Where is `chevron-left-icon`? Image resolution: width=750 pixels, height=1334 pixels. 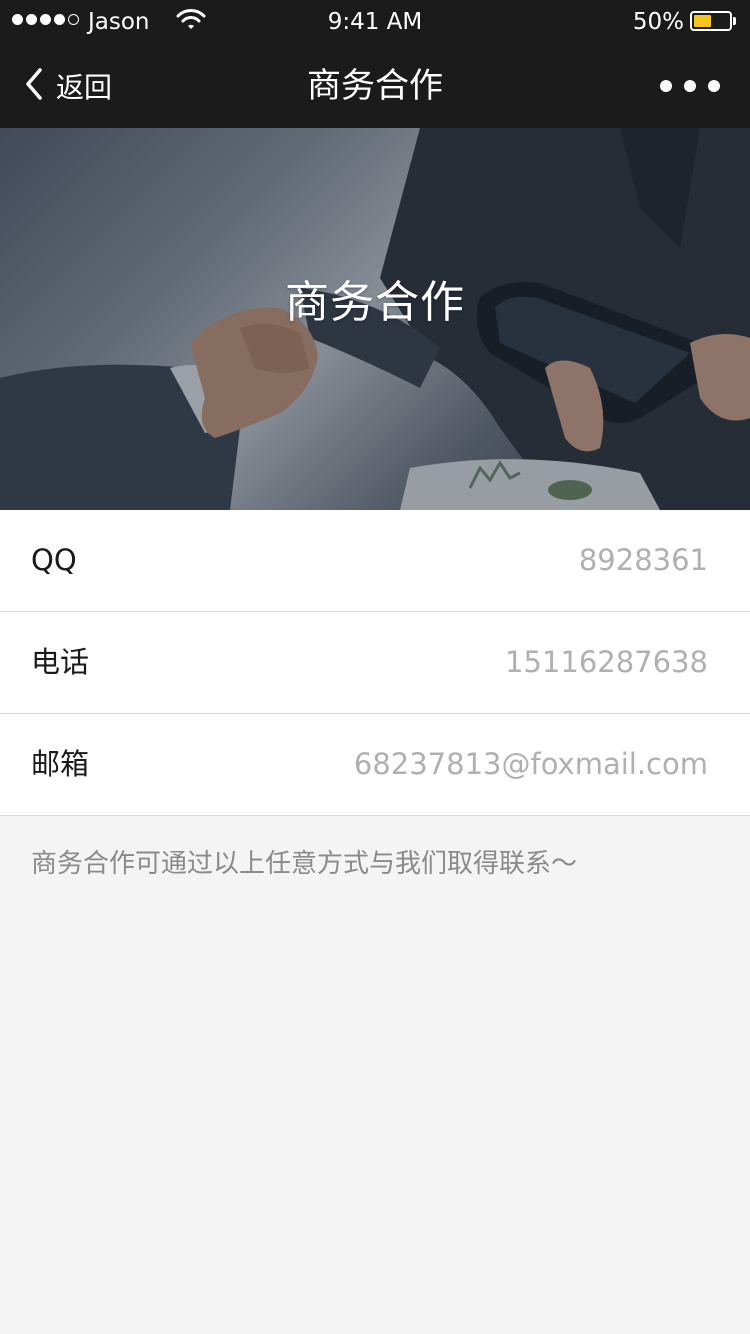 chevron-left-icon is located at coordinates (34, 86).